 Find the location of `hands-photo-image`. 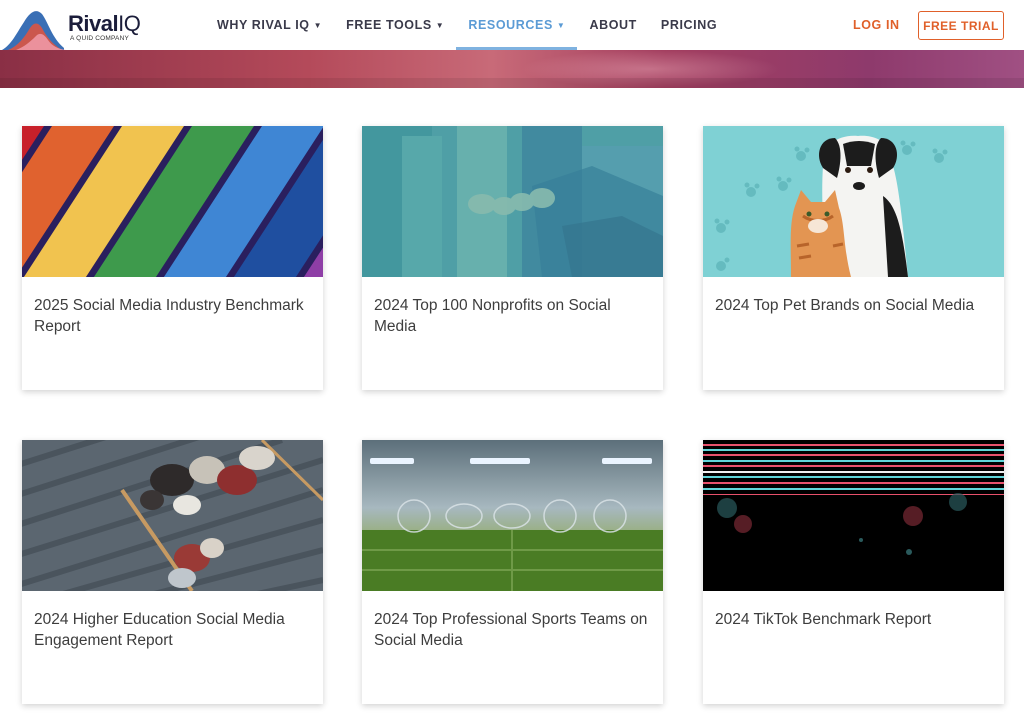

hands-photo-image is located at coordinates (512, 201).